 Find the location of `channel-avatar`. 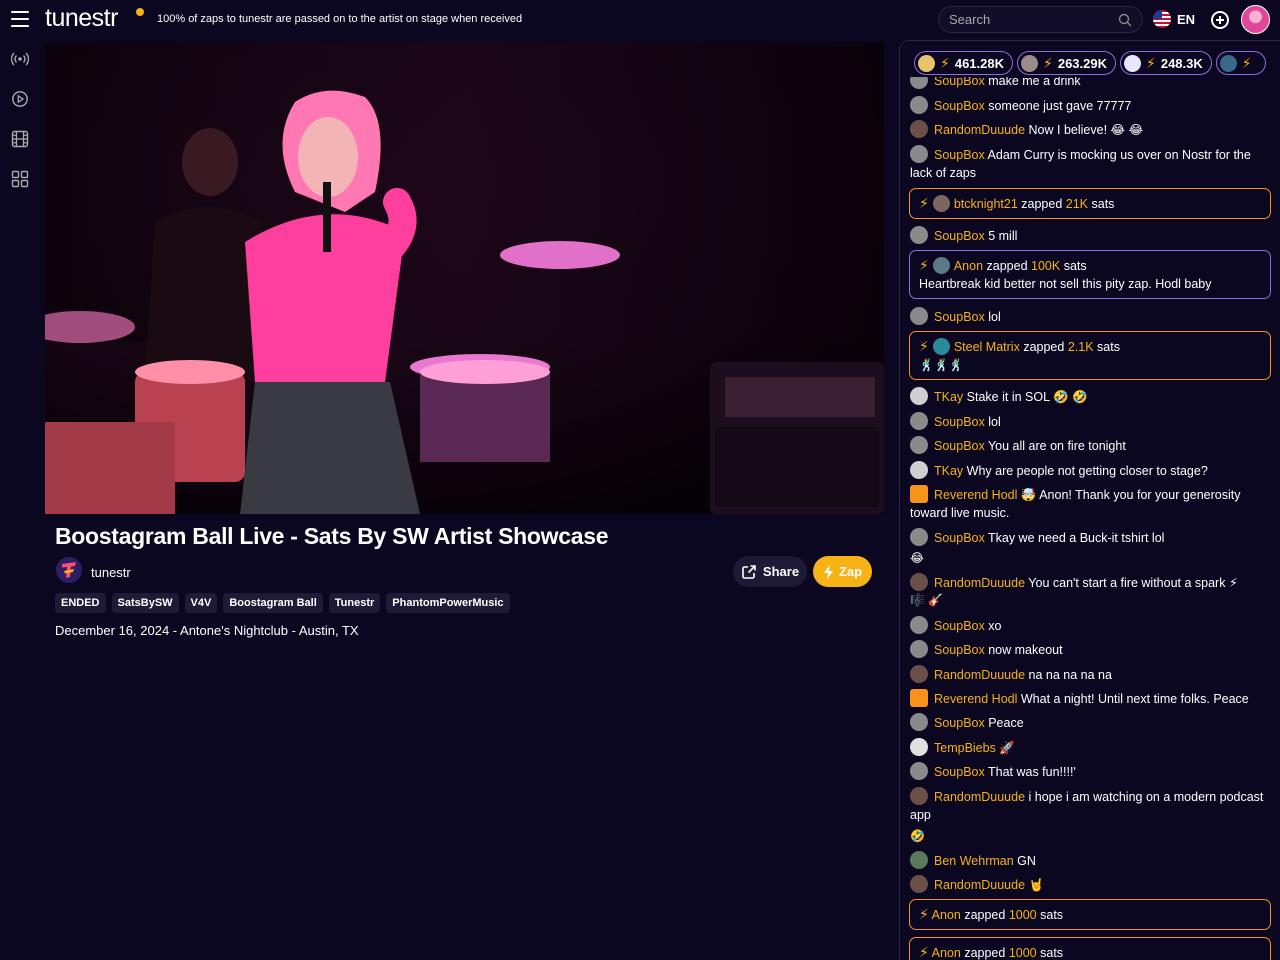

channel-avatar is located at coordinates (69, 570).